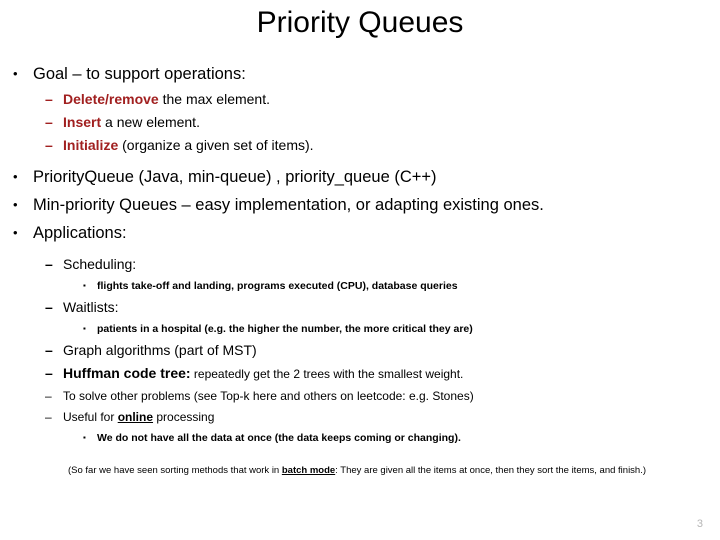 Image resolution: width=720 pixels, height=540 pixels. I want to click on page-title: Priority Queues, so click(360, 22).